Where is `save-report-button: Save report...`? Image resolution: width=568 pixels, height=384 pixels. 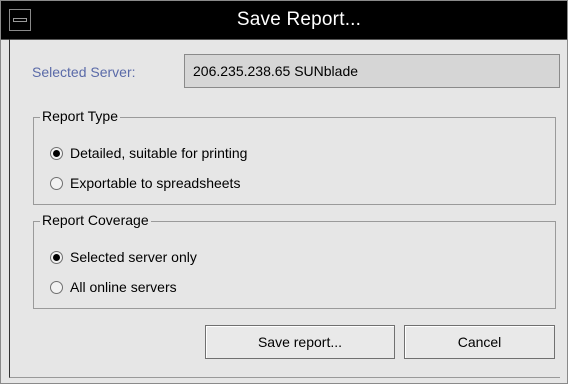 save-report-button: Save report... is located at coordinates (300, 342).